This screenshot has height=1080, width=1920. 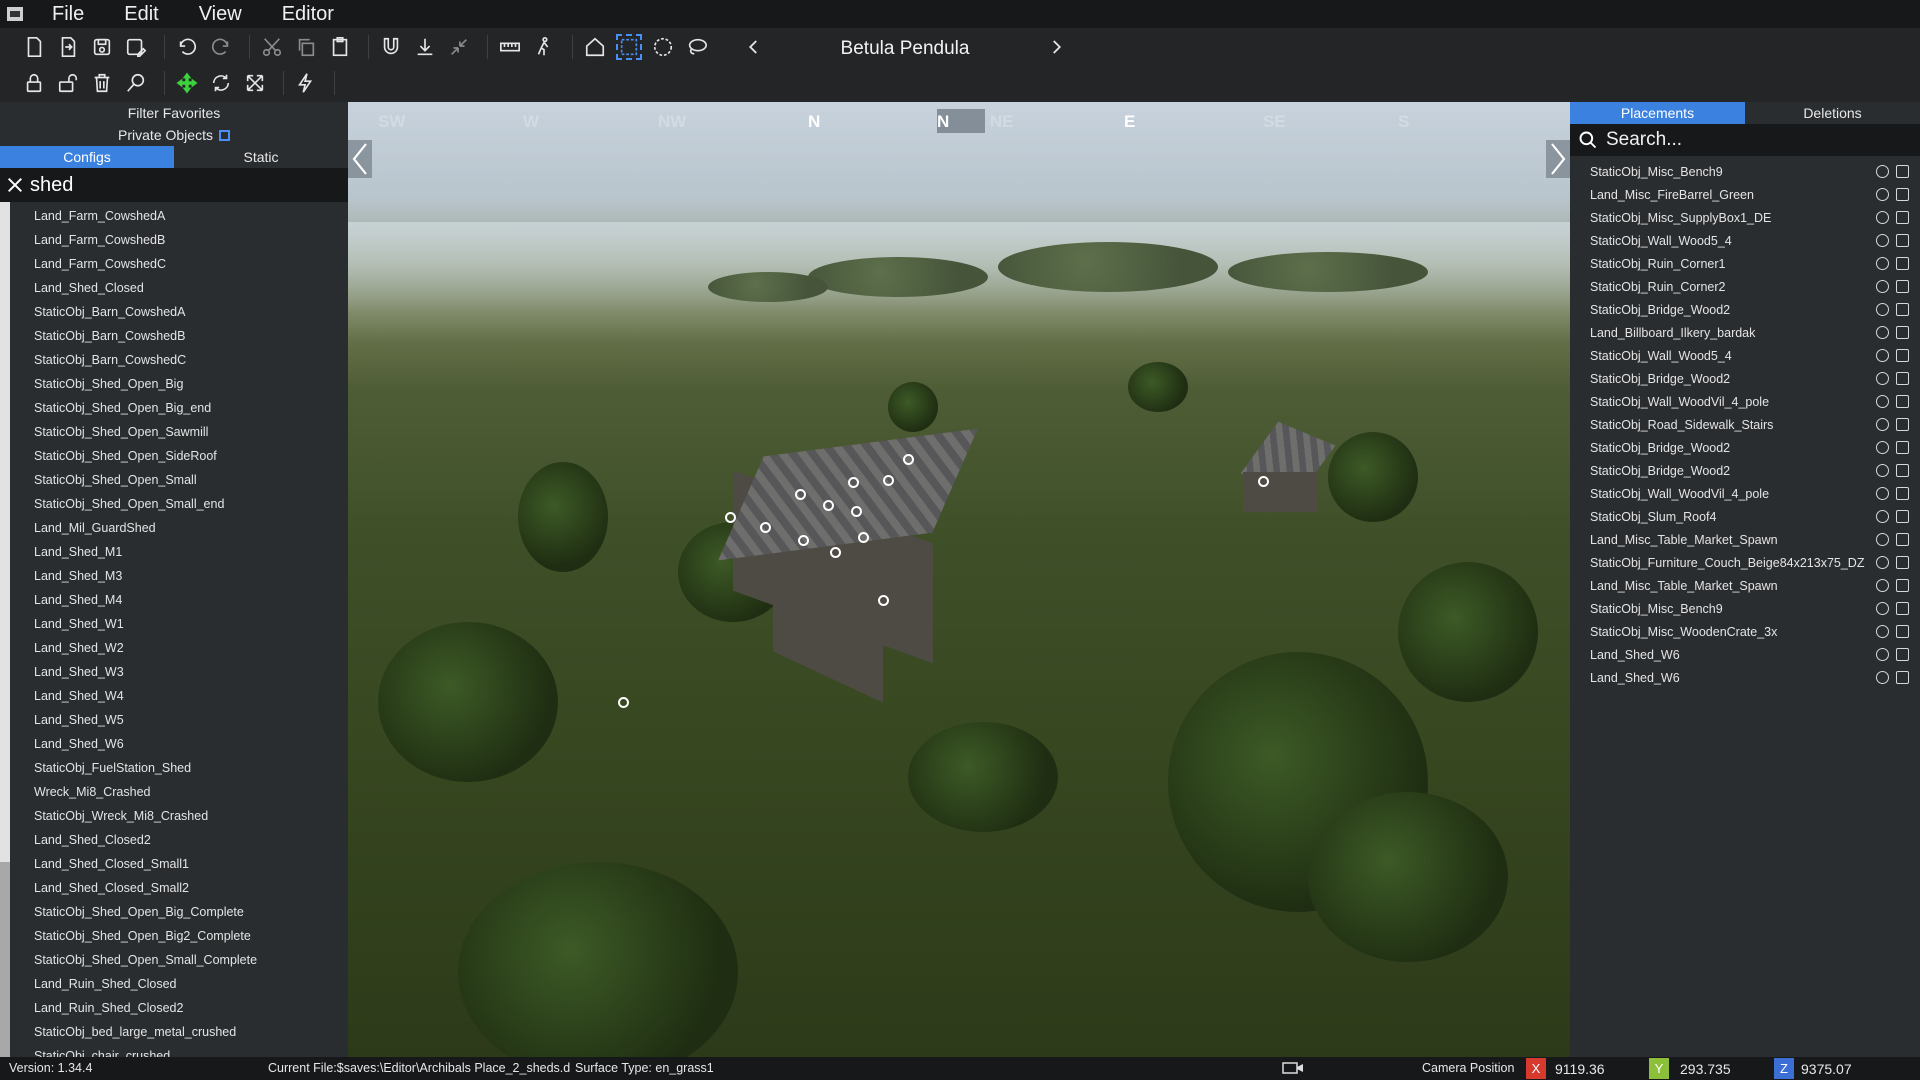 What do you see at coordinates (145, 1032) in the screenshot?
I see `list-item: StaticObj_bed_large_metal_crushed` at bounding box center [145, 1032].